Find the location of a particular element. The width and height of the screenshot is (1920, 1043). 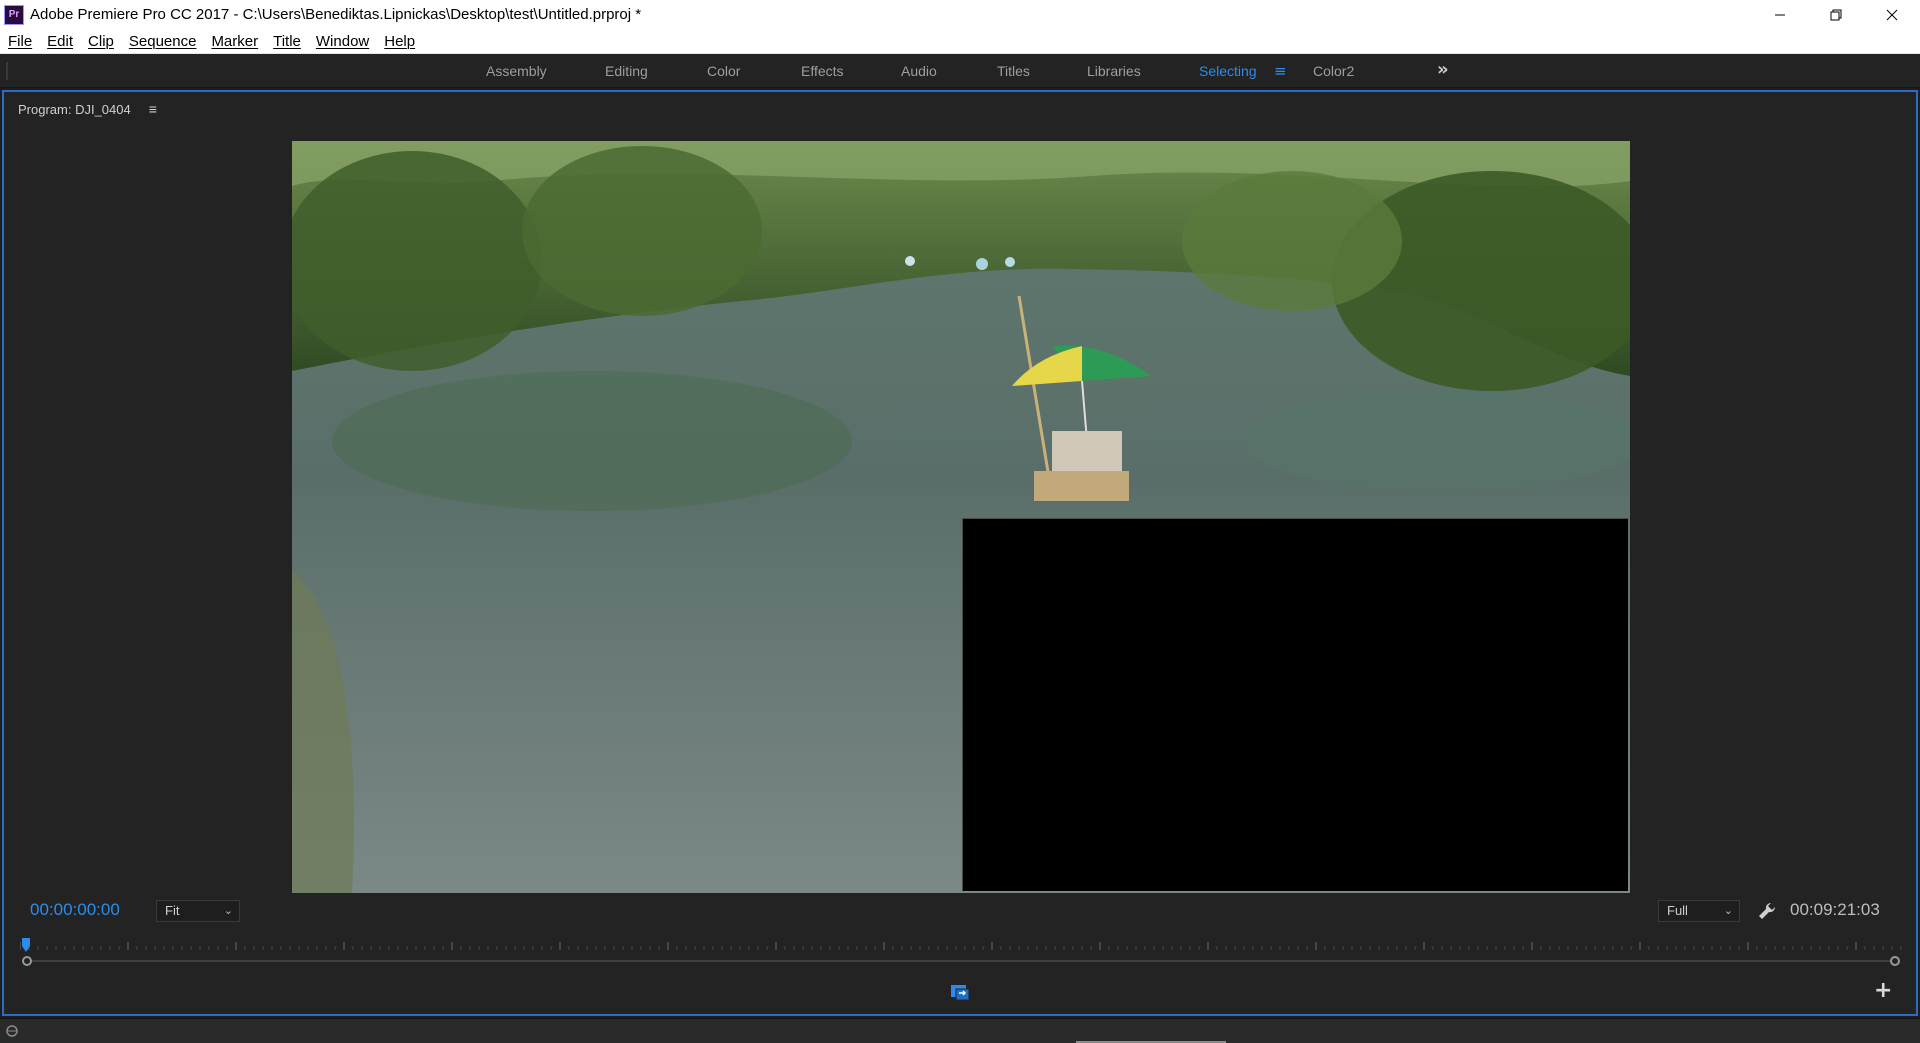

time-ruler is located at coordinates (960, 945).